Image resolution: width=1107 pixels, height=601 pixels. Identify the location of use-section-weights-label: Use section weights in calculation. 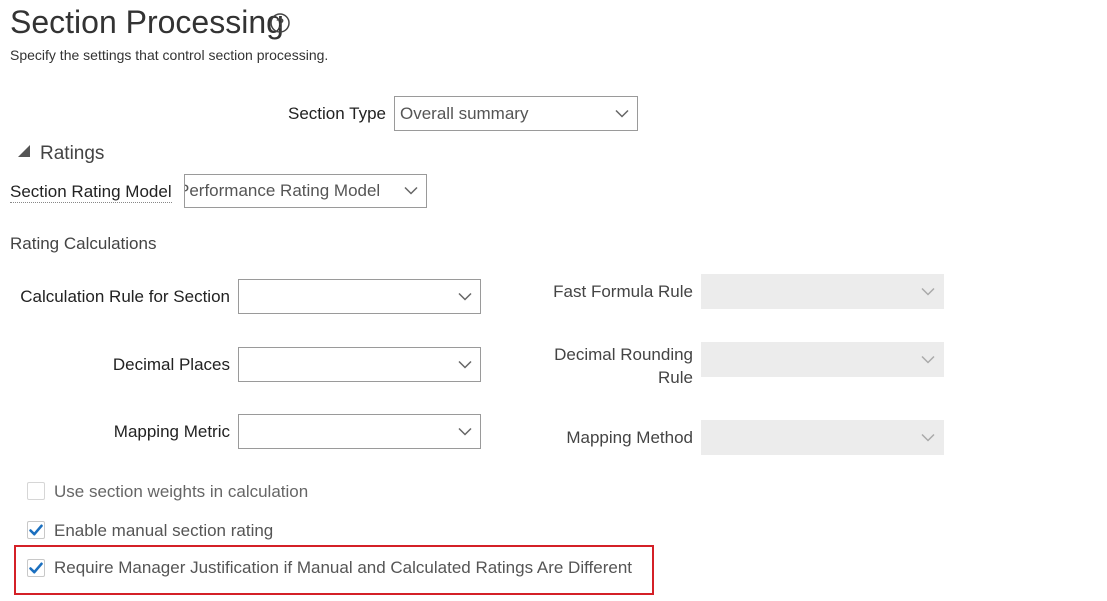
(181, 491).